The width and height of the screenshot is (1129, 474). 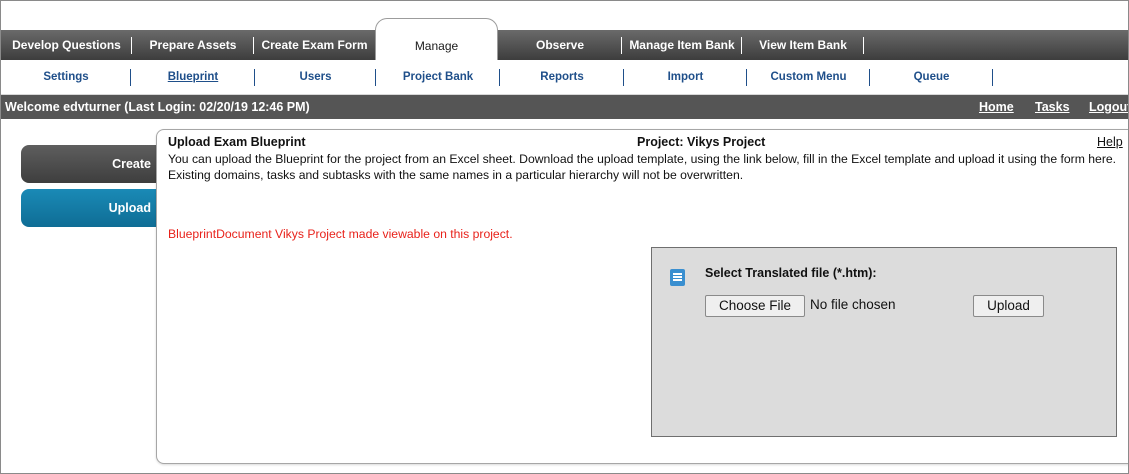 I want to click on subnav-reports: Reports, so click(x=562, y=77).